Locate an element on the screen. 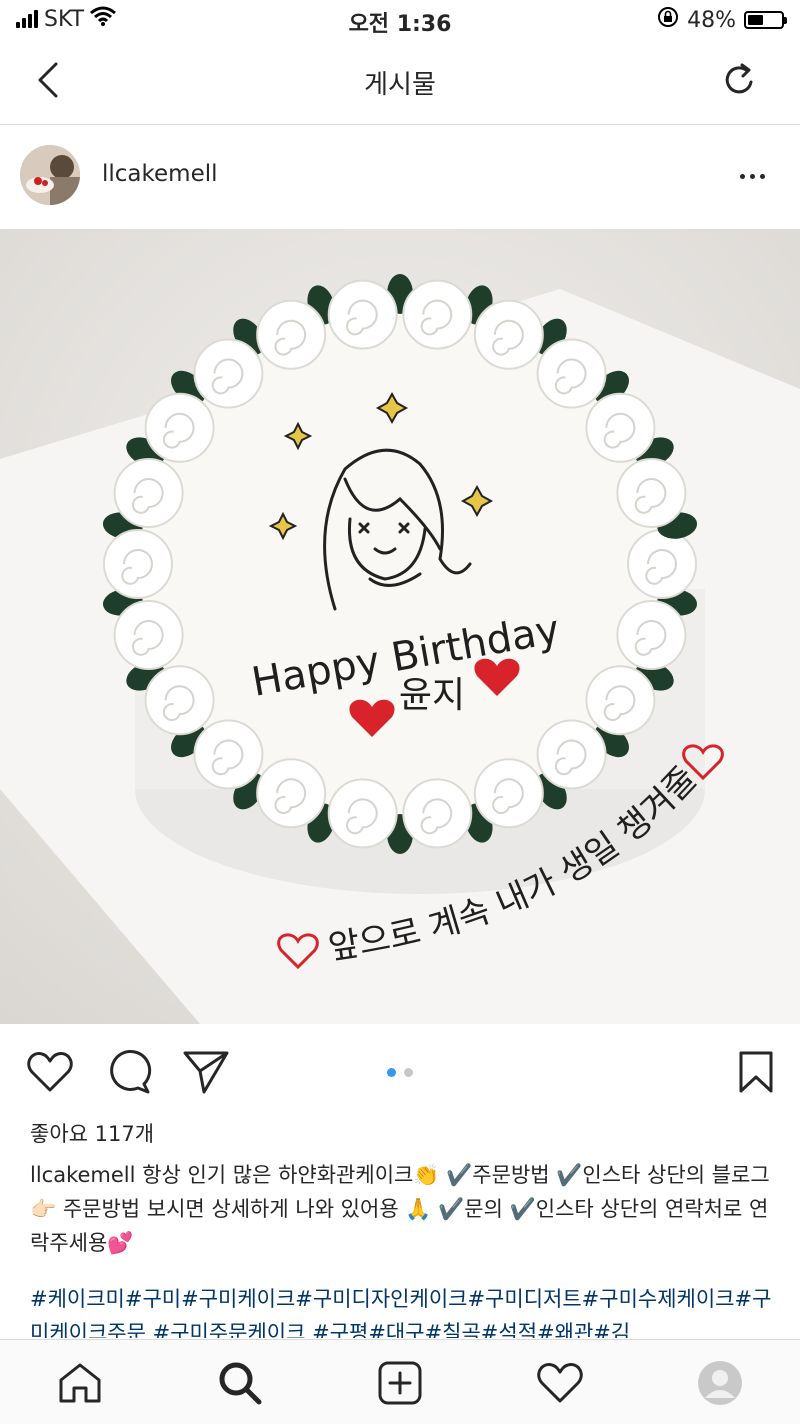 This screenshot has width=800, height=1424. tab-new-post is located at coordinates (400, 1383).